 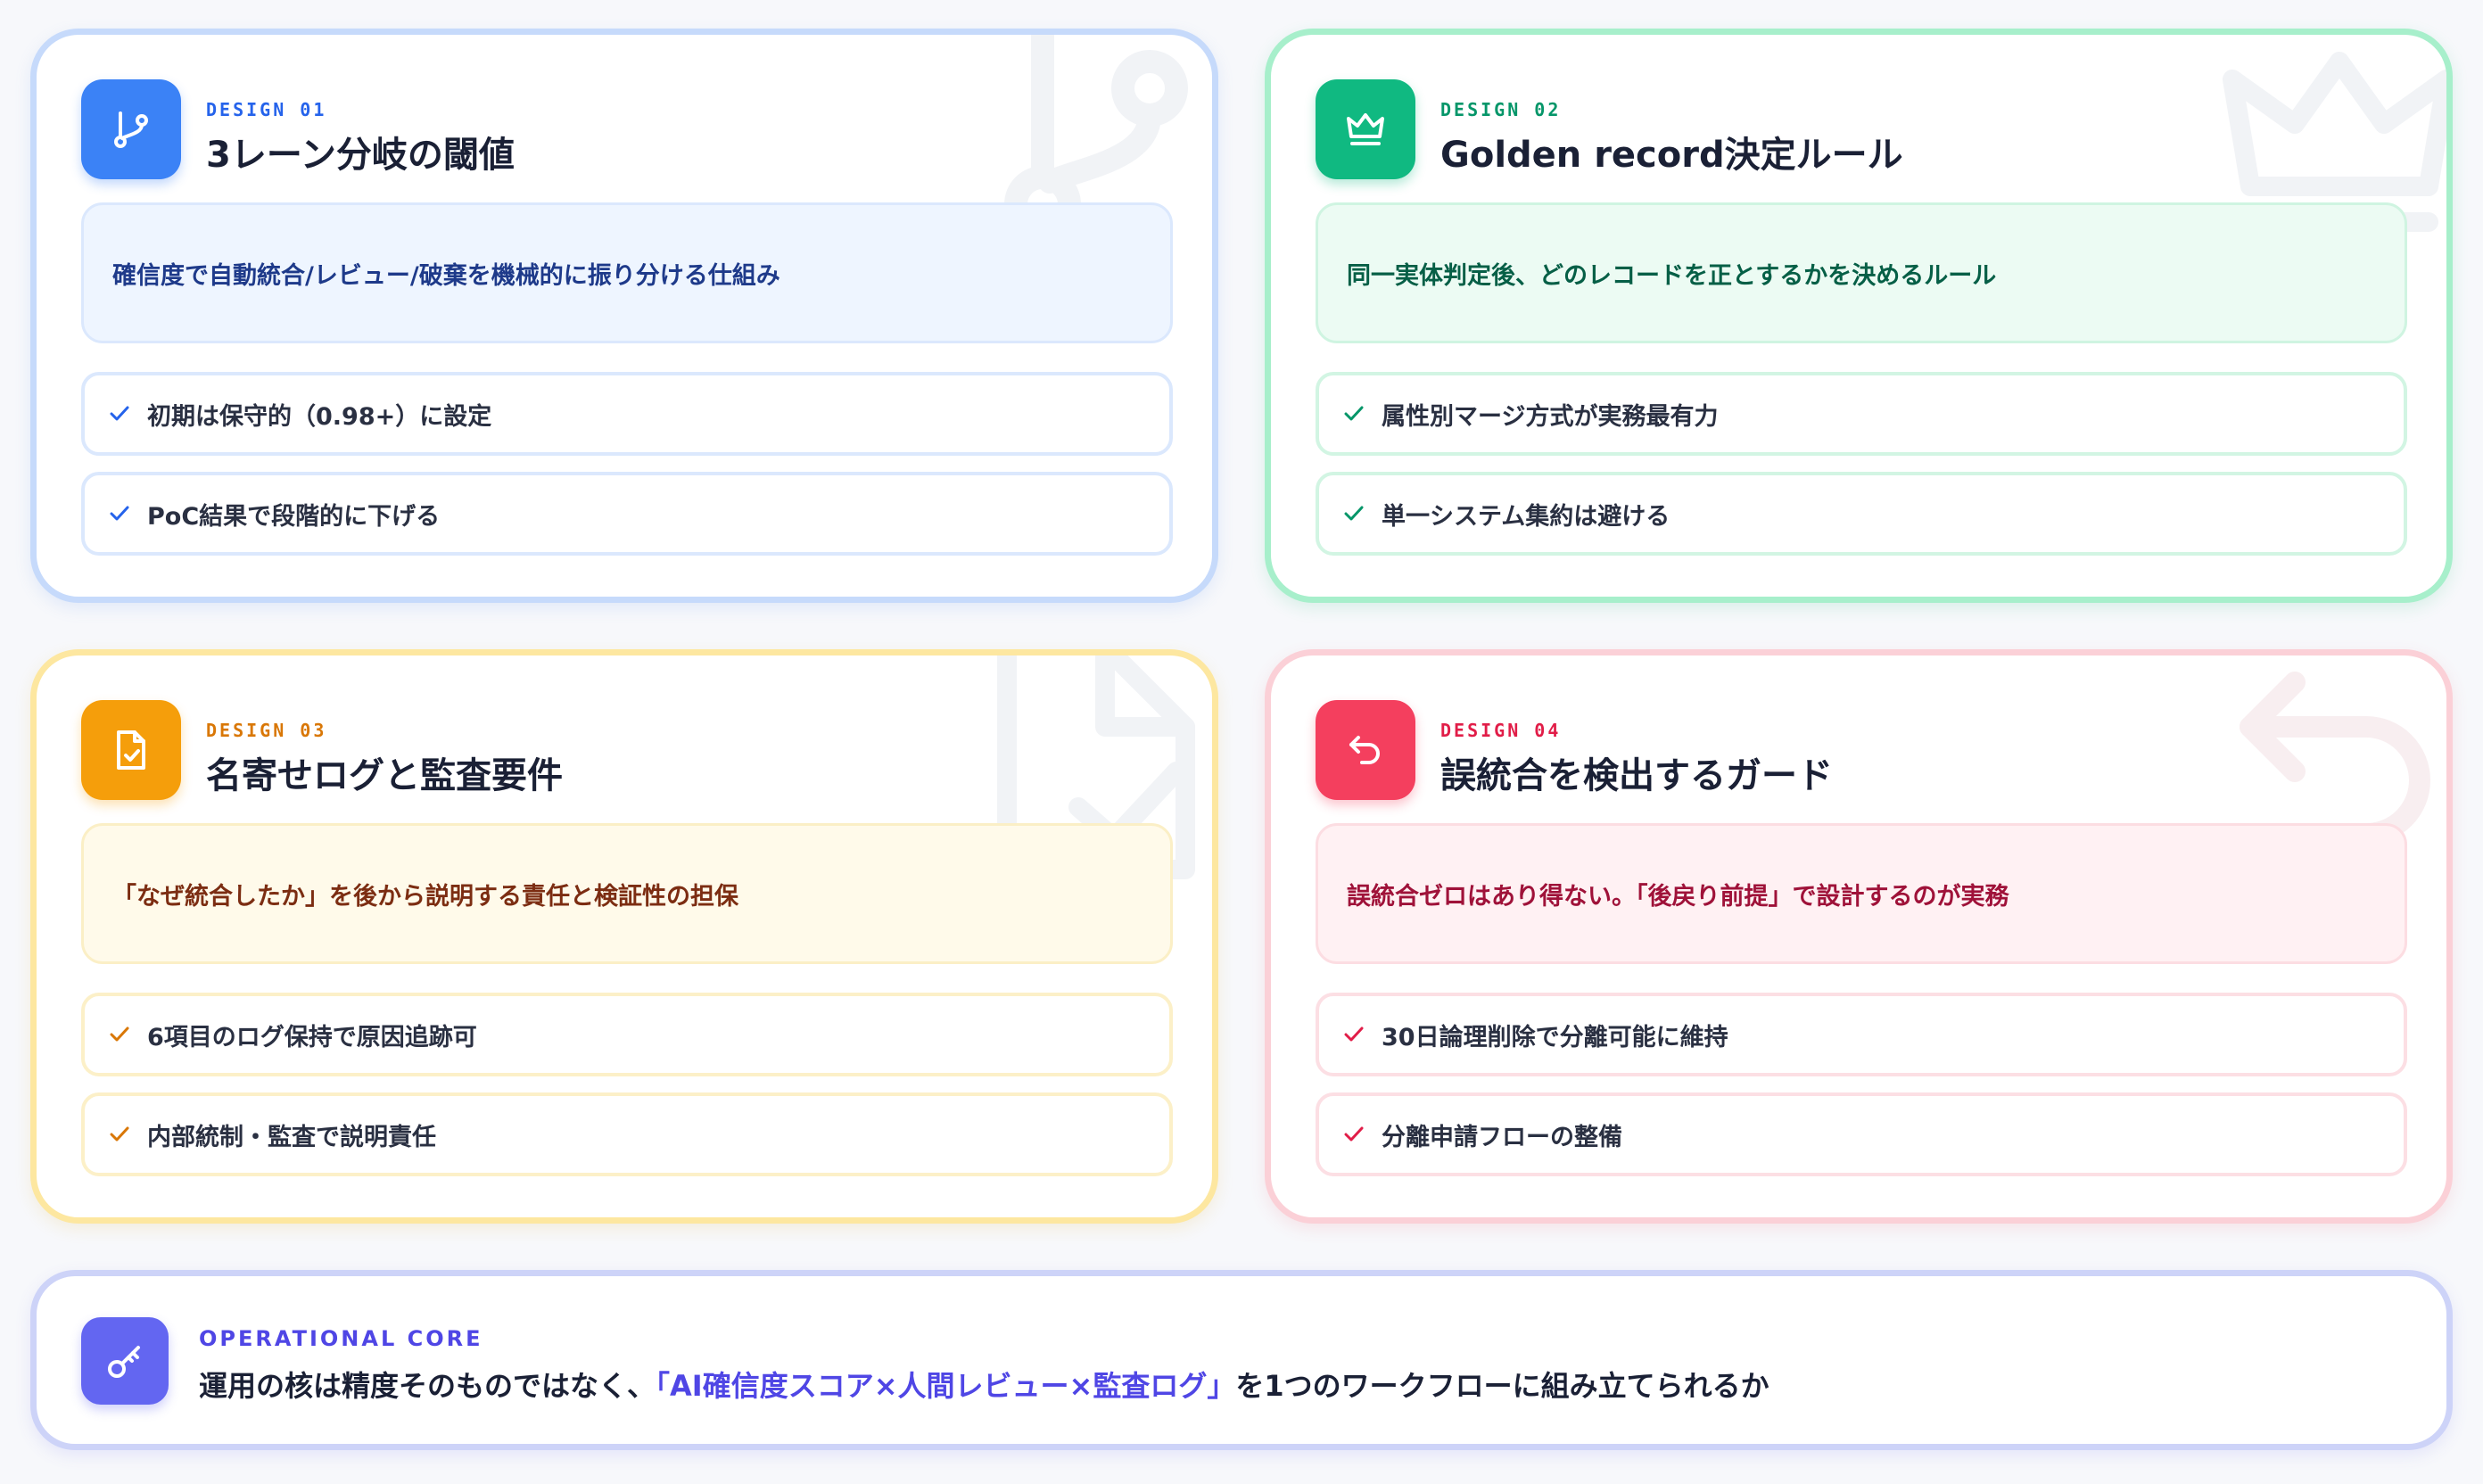 What do you see at coordinates (384, 775) in the screenshot?
I see `card-title: 名寄せログと監査要件` at bounding box center [384, 775].